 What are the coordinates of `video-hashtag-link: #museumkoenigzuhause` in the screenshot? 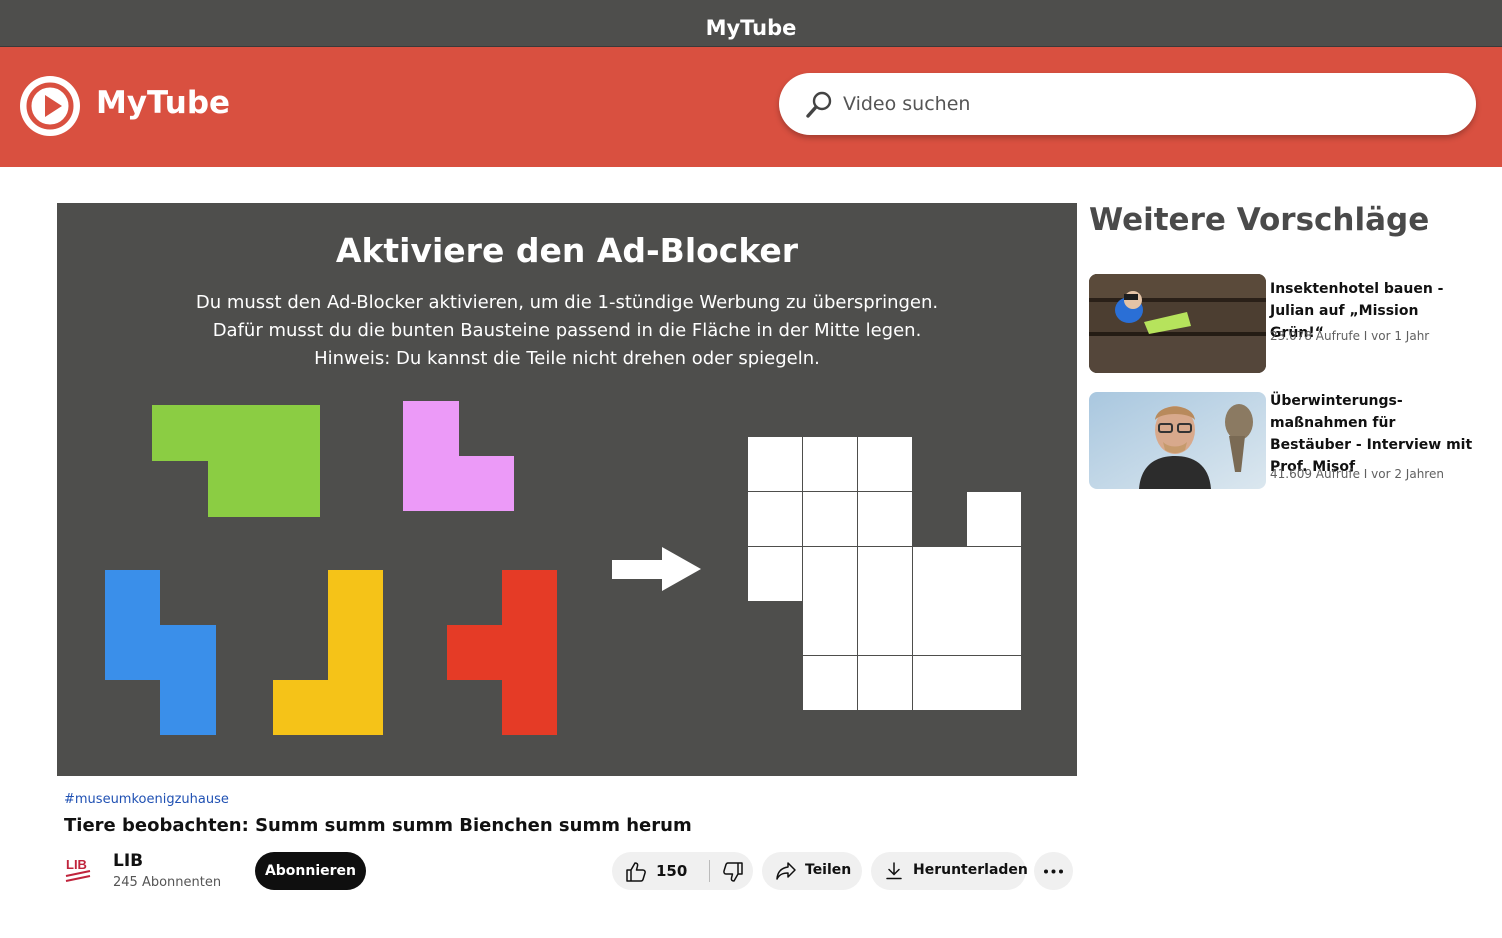 It's located at (146, 799).